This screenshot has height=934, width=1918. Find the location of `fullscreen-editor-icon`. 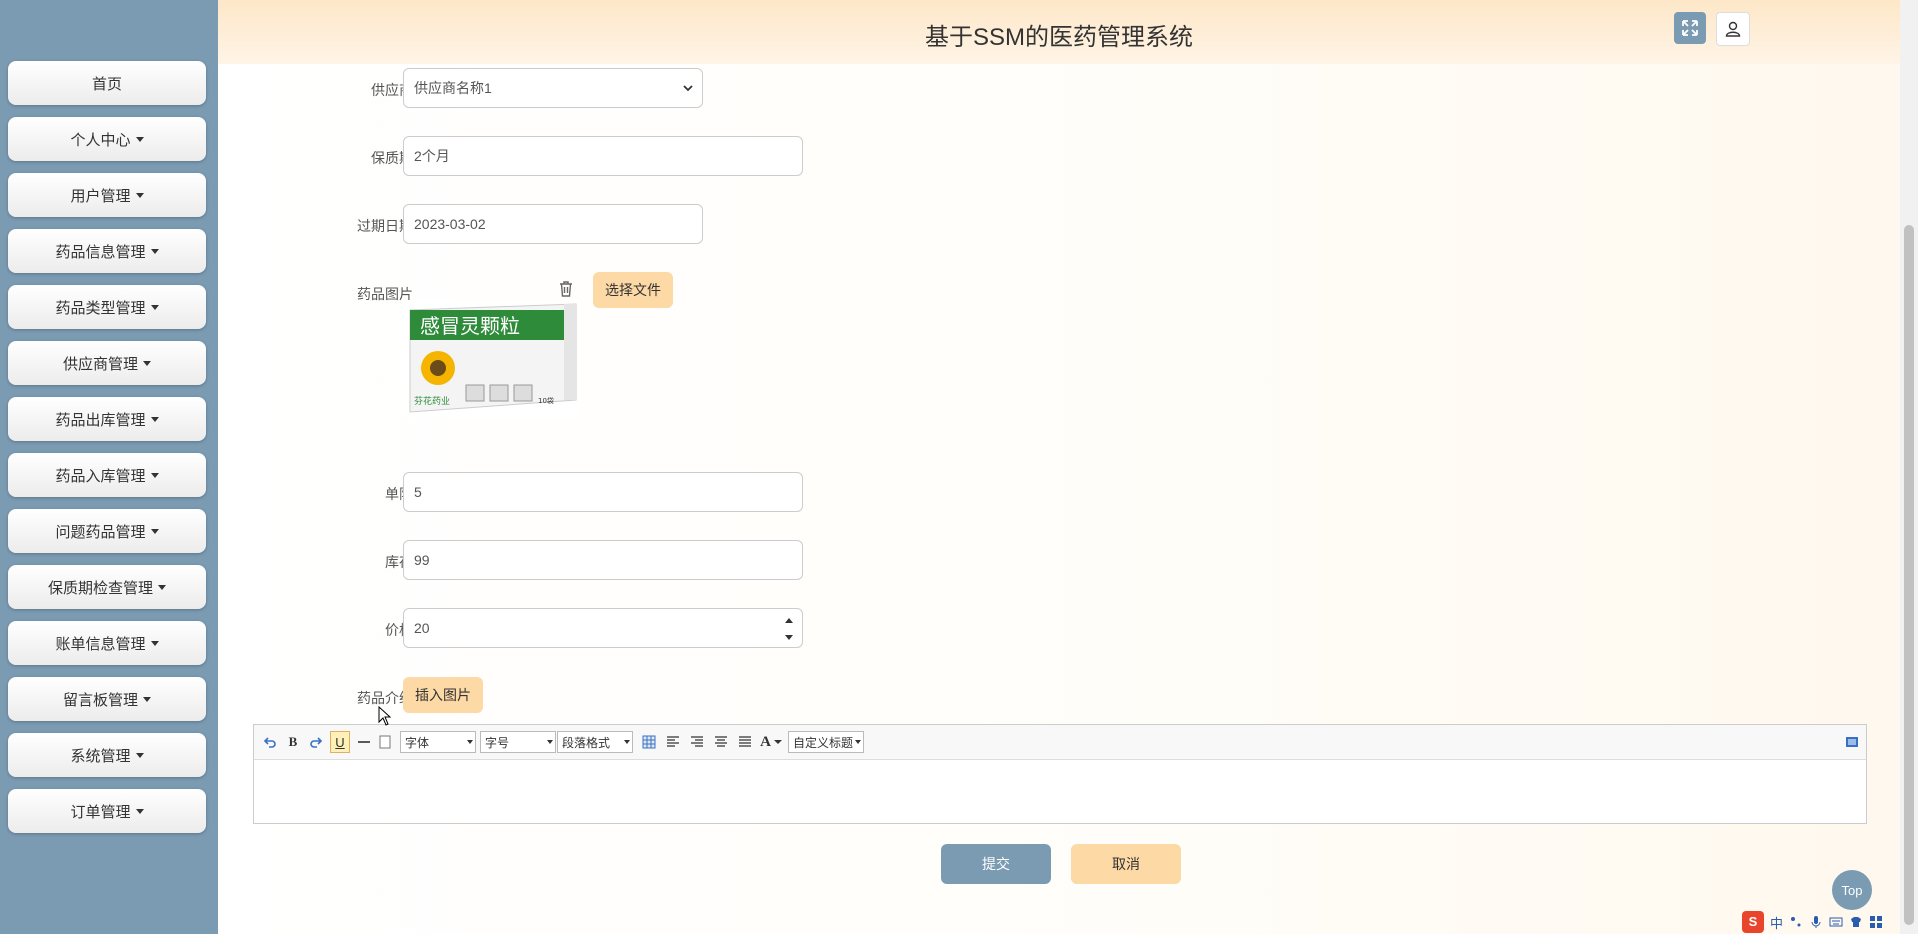

fullscreen-editor-icon is located at coordinates (1852, 742).